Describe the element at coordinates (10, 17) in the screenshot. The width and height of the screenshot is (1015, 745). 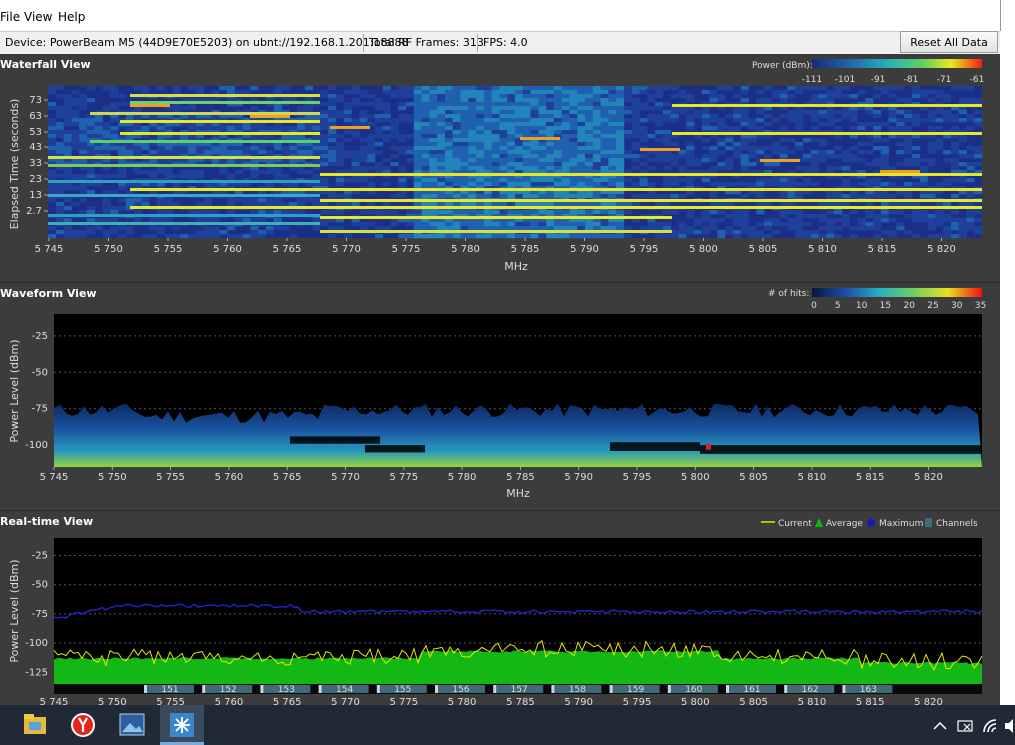
I see `menu-file: File` at that location.